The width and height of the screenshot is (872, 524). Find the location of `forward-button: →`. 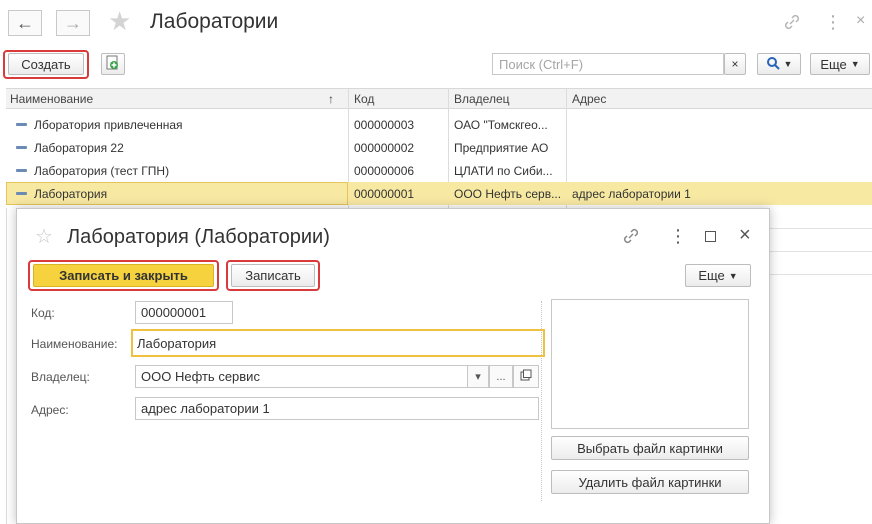

forward-button: → is located at coordinates (73, 23).